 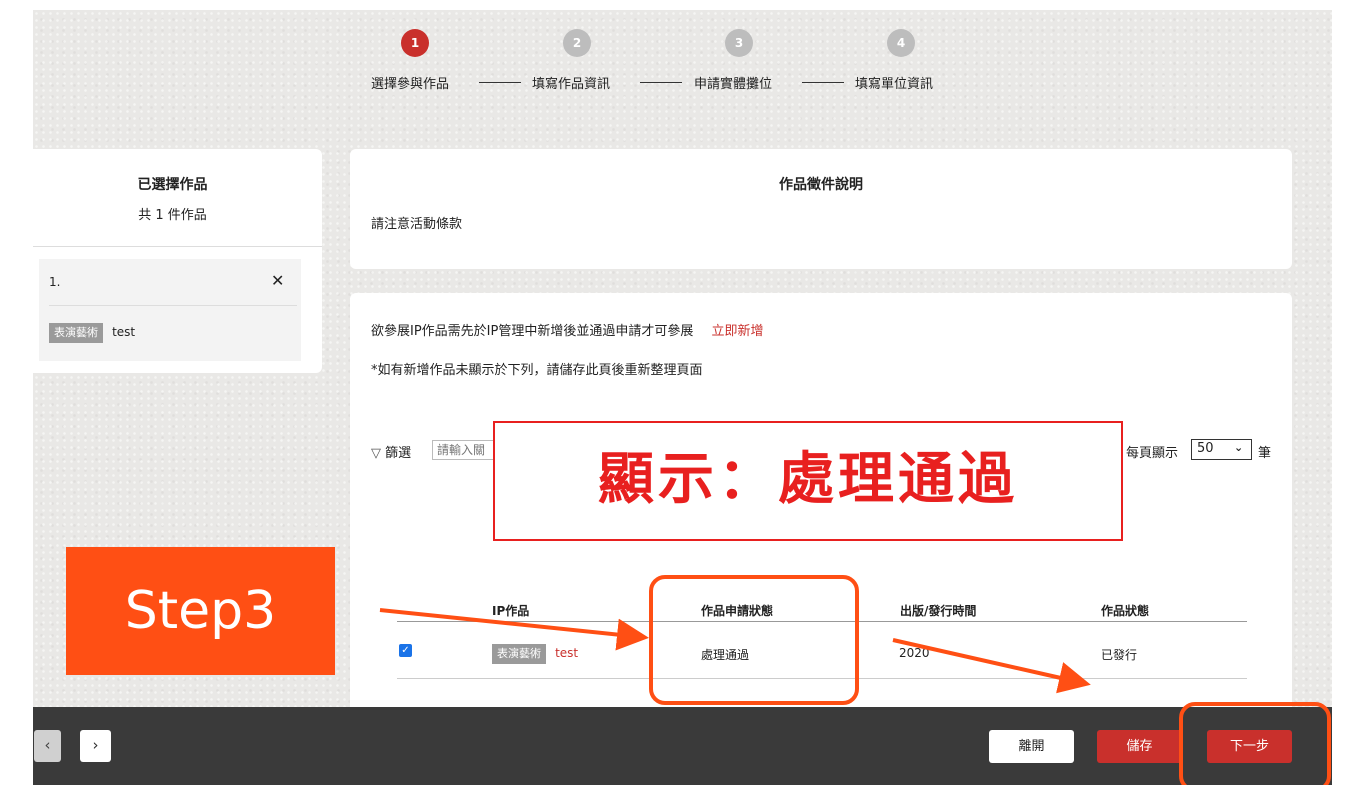 I want to click on arrow-to-work-status, so click(x=991, y=666).